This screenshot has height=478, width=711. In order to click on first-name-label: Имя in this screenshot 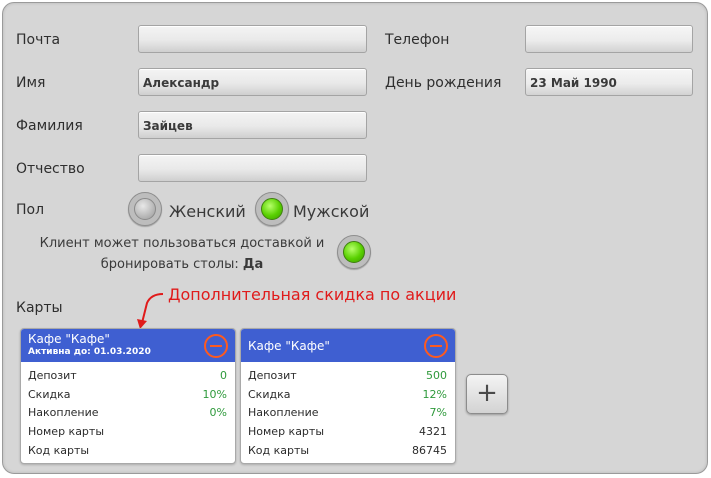, I will do `click(31, 83)`.